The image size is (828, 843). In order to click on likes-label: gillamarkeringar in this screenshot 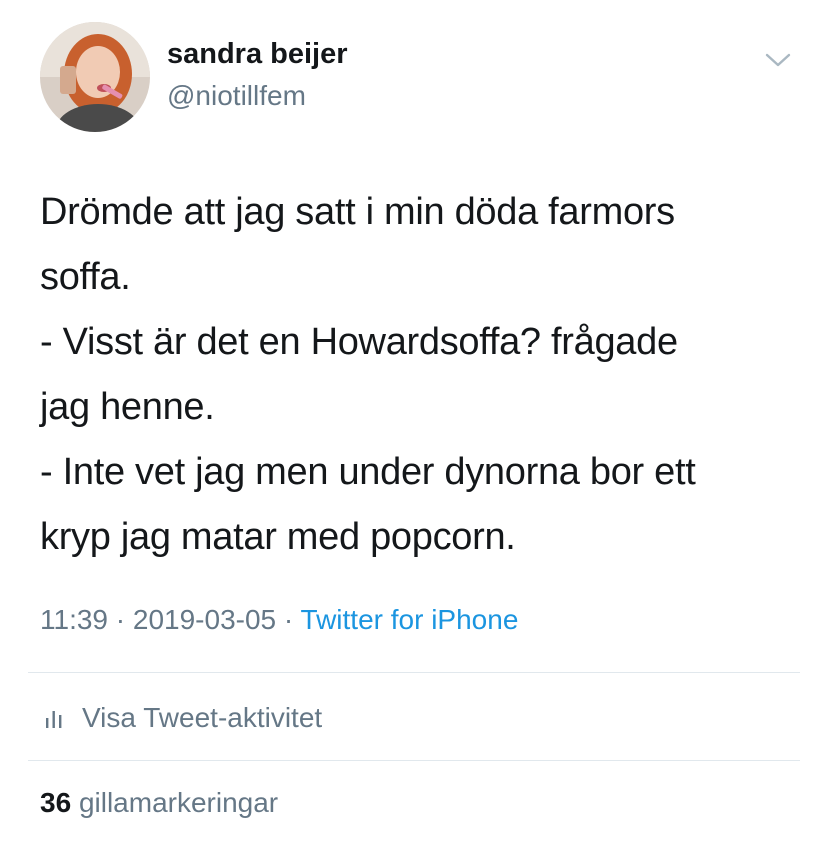, I will do `click(178, 802)`.